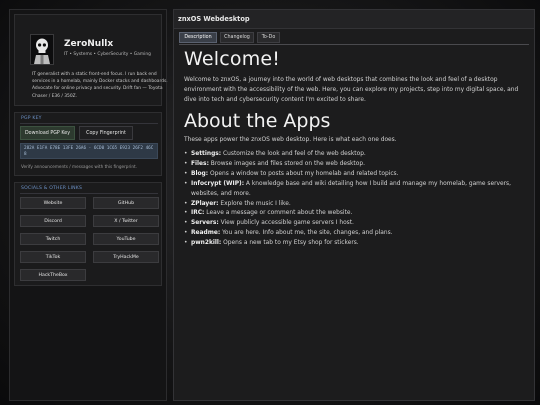  What do you see at coordinates (52, 188) in the screenshot?
I see `socials-section-title: SOCIALS & OTHER LINKS` at bounding box center [52, 188].